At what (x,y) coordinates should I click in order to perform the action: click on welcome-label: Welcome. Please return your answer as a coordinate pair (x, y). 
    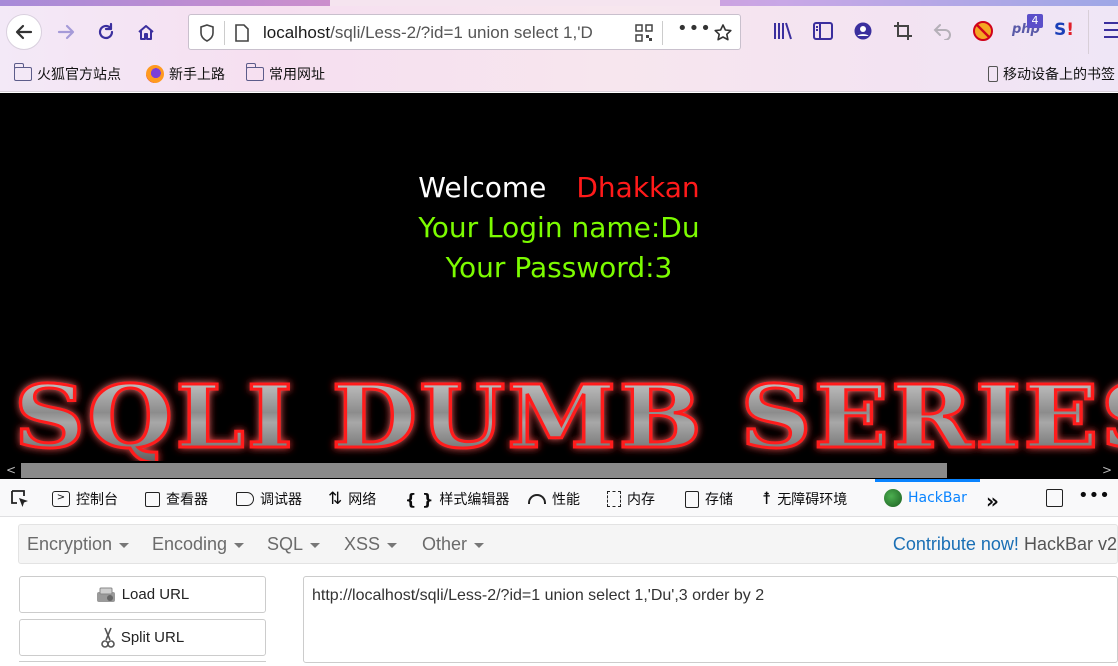
    Looking at the image, I should click on (482, 187).